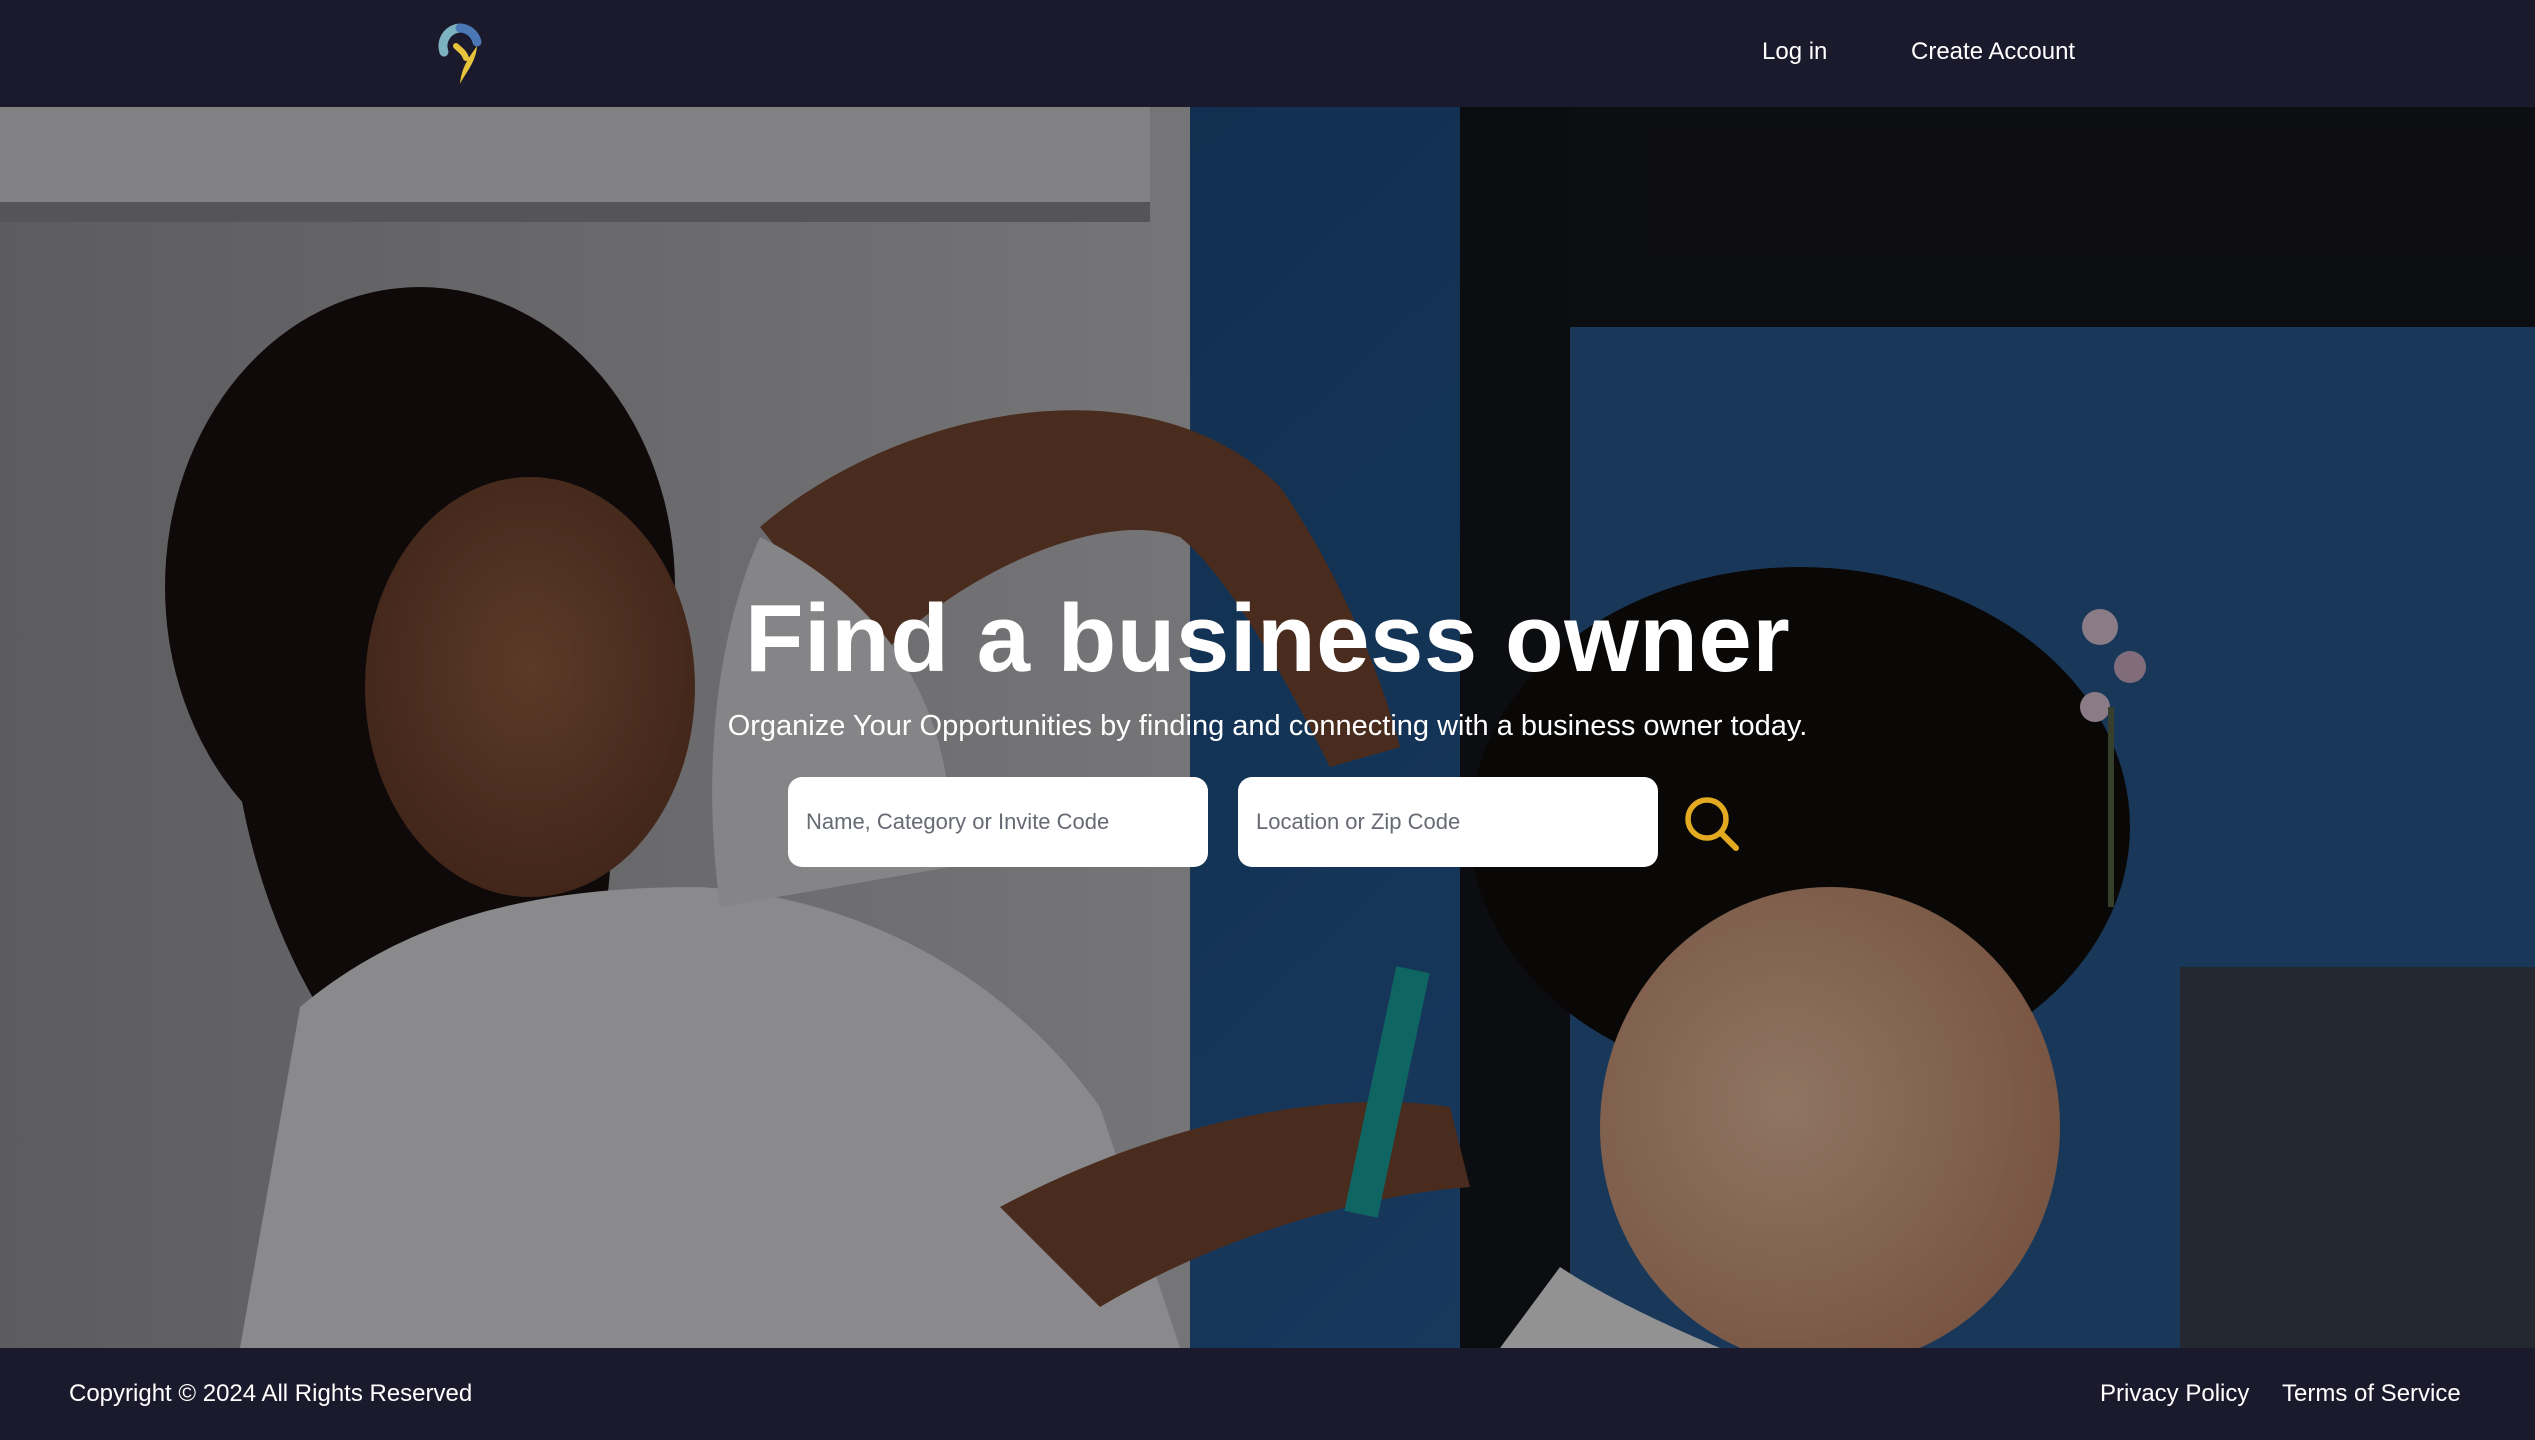  I want to click on copyright-text: Copyright © 2024 All Rights Reserved, so click(271, 1393).